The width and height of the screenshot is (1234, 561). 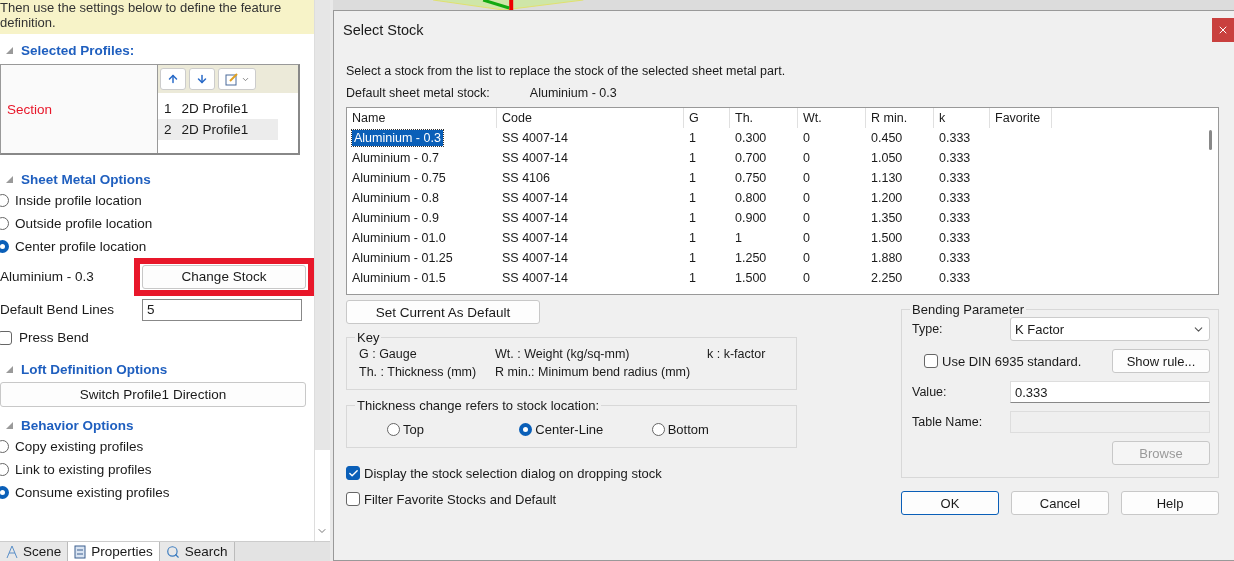 I want to click on set-default-button: Set Current As Default, so click(x=443, y=312).